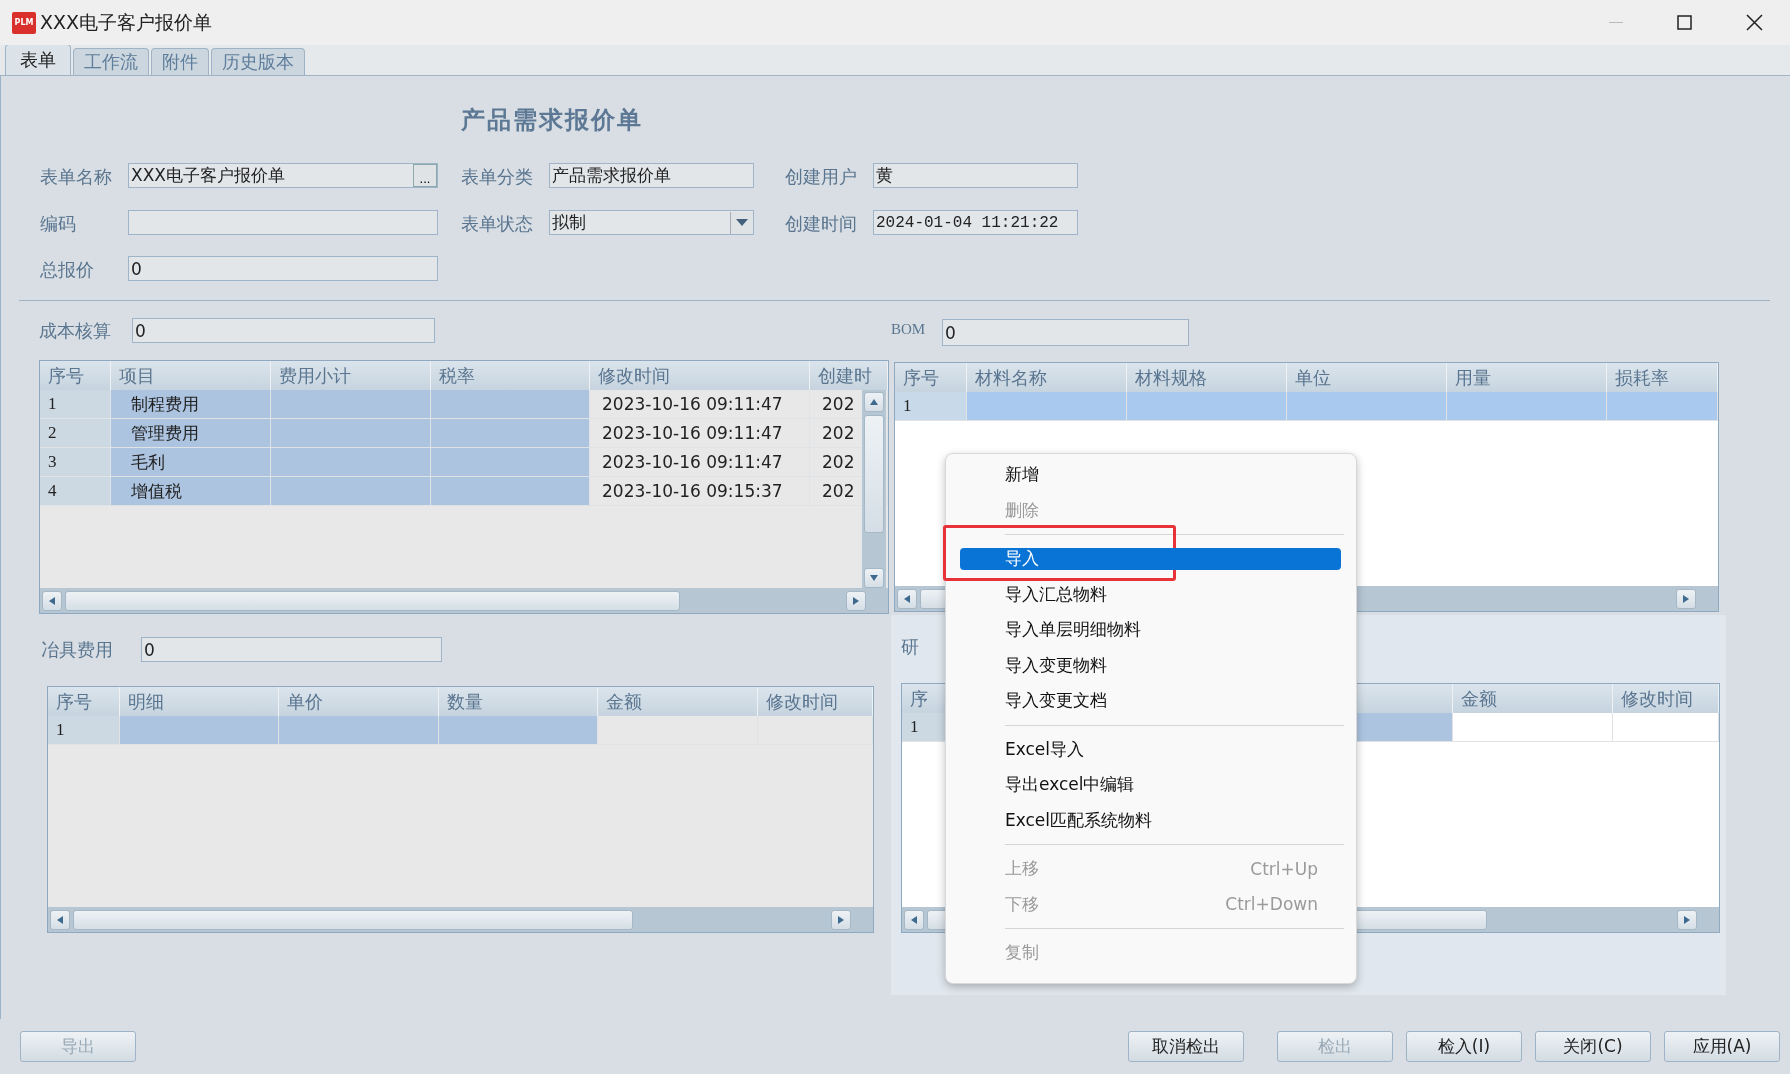 The image size is (1790, 1074). I want to click on table-cell: 制程费用, so click(191, 404).